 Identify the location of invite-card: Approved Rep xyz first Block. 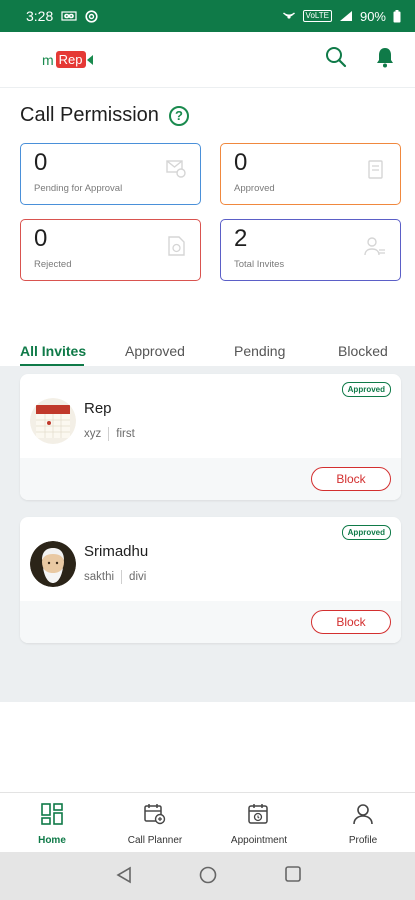
(210, 437).